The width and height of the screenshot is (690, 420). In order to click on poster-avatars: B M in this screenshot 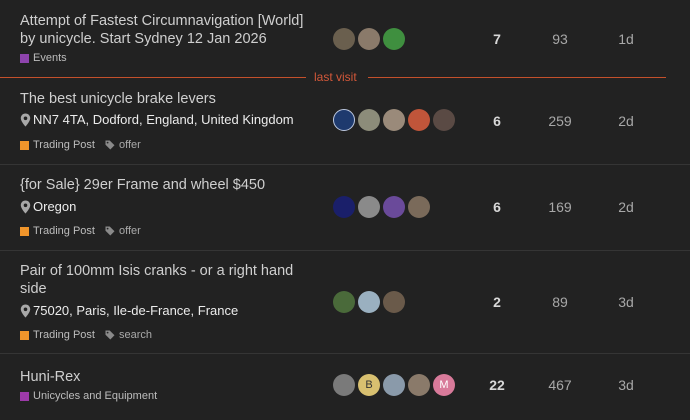, I will do `click(395, 385)`.